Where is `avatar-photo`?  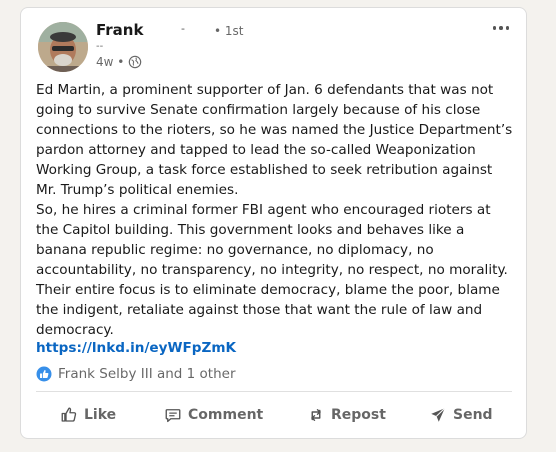
avatar-photo is located at coordinates (63, 47).